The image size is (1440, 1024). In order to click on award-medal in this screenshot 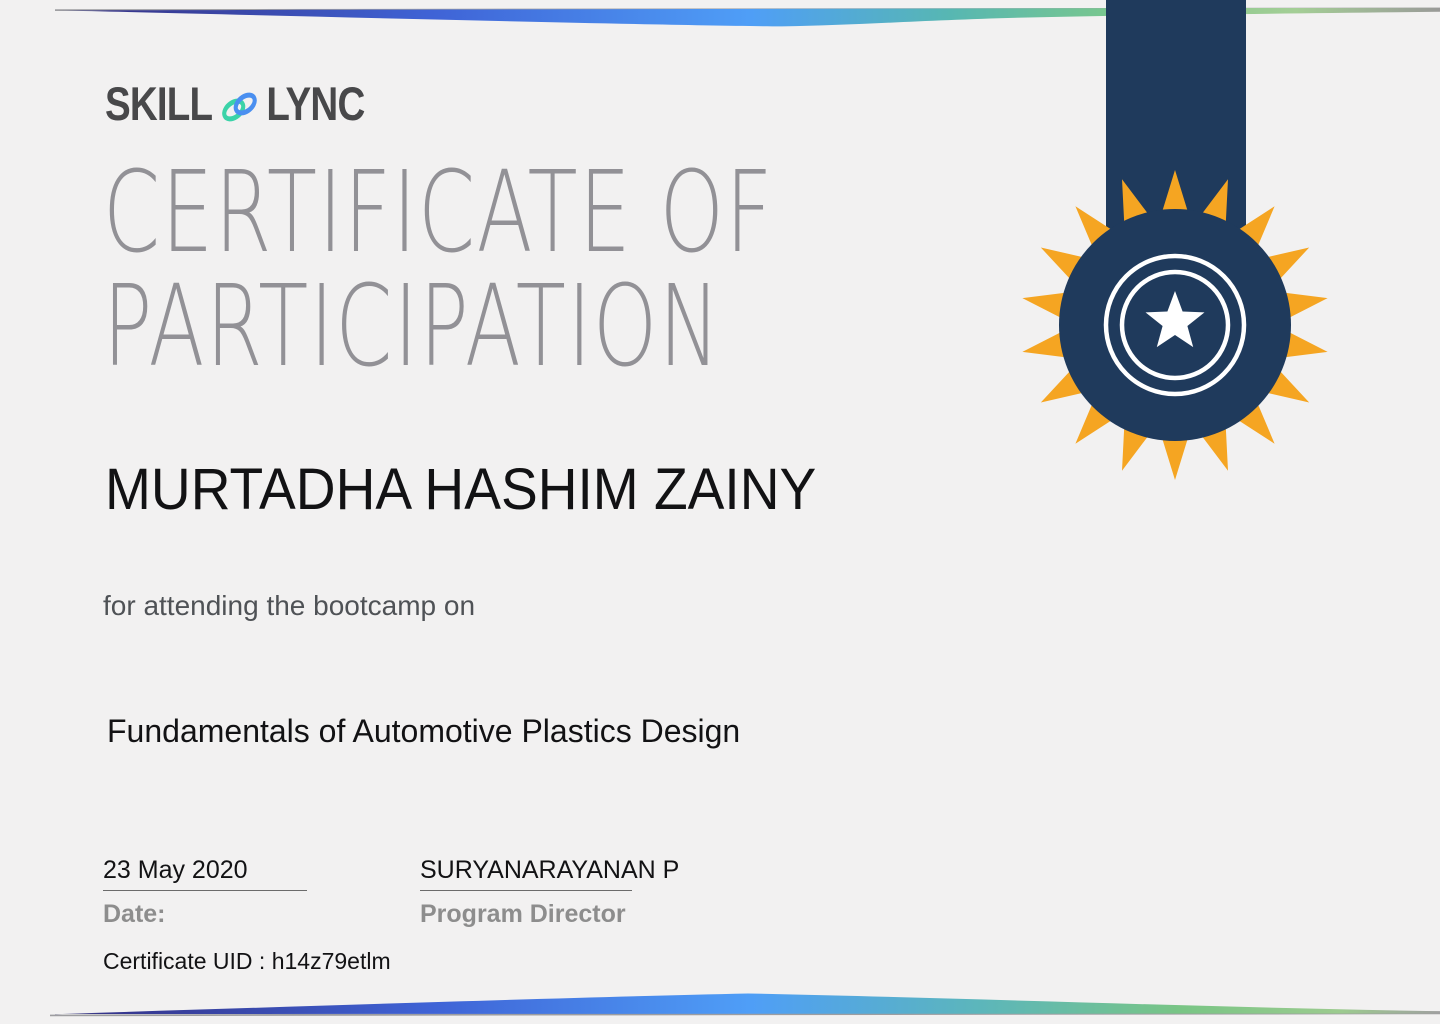, I will do `click(1175, 240)`.